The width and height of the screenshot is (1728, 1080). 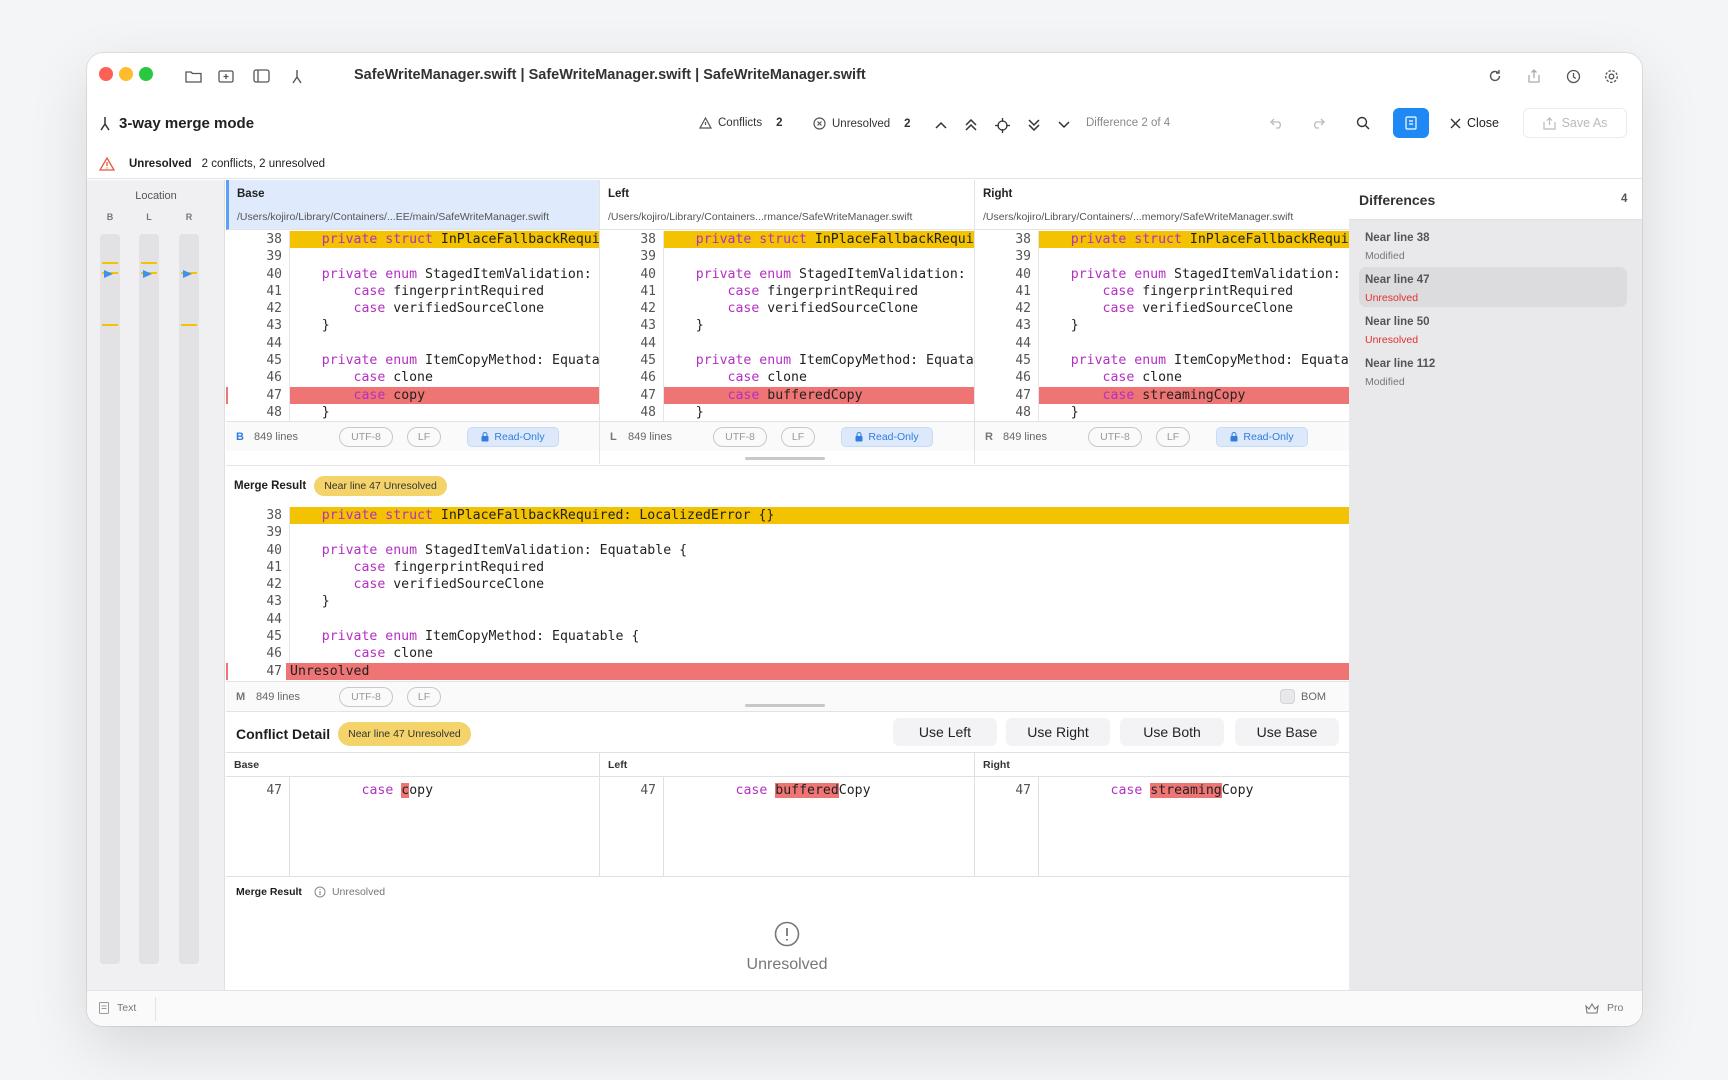 I want to click on conflict-left-code: 47 case bufferedCopy, so click(x=787, y=827).